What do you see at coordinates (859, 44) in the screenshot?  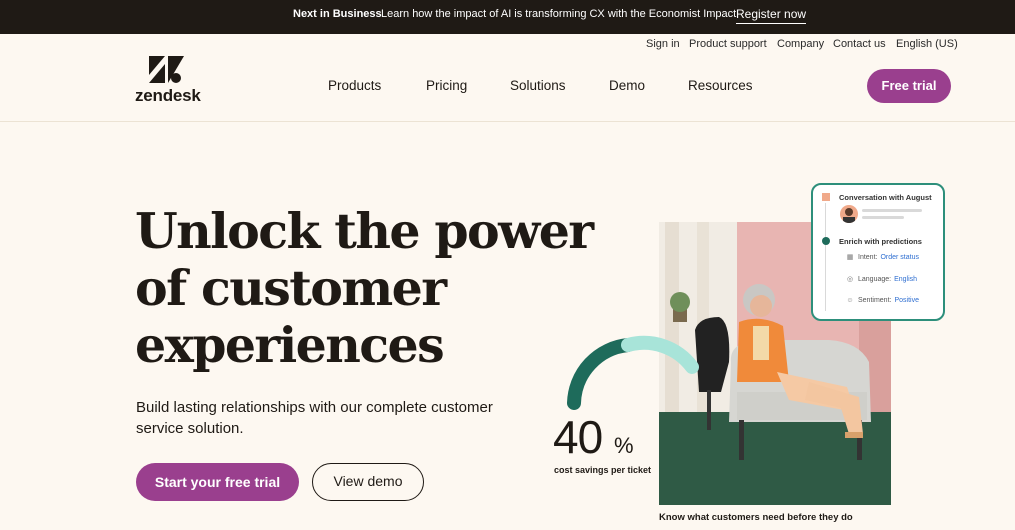 I see `contact-us-link: Contact us` at bounding box center [859, 44].